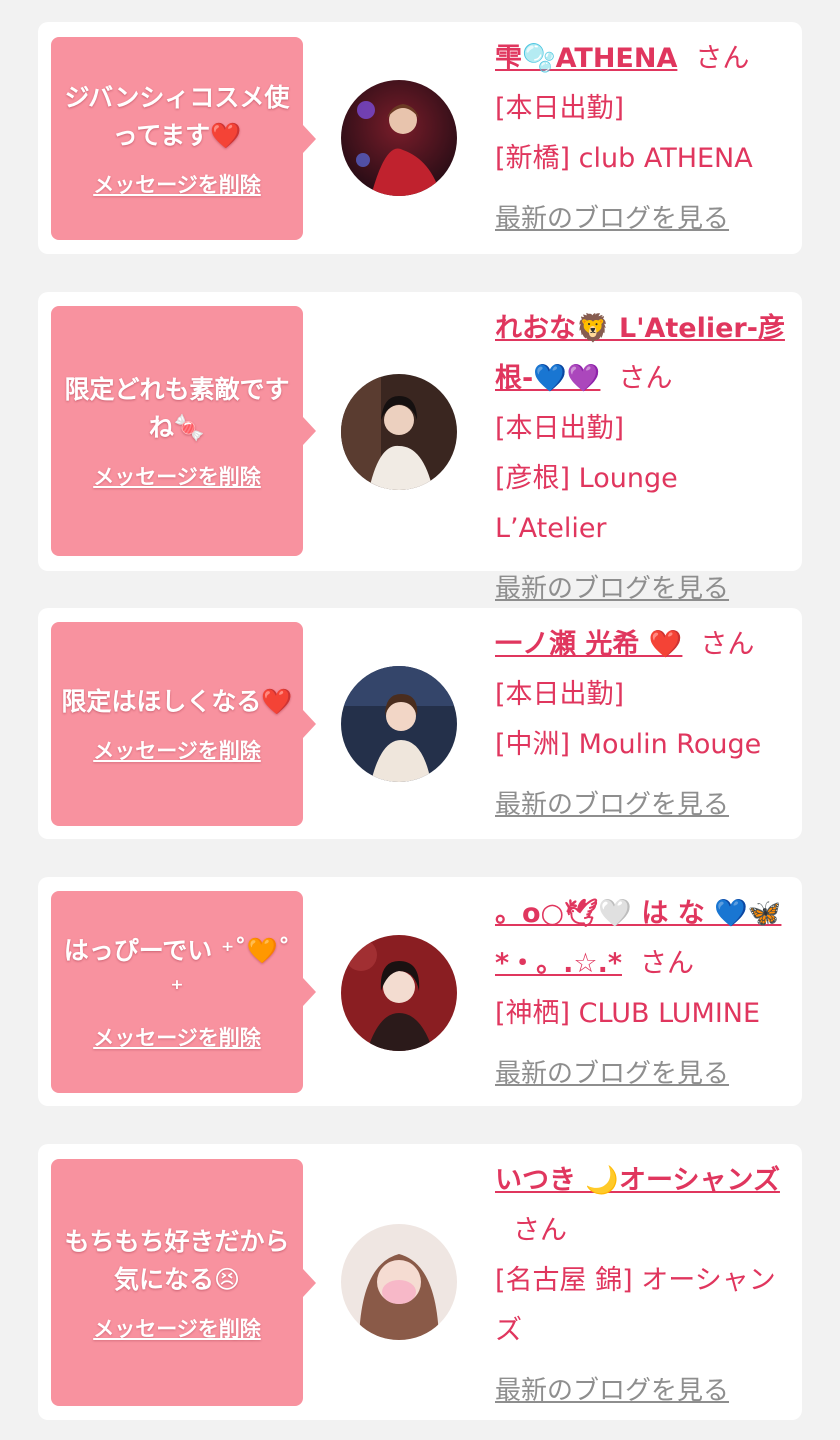 Image resolution: width=840 pixels, height=1440 pixels. Describe the element at coordinates (177, 701) in the screenshot. I see `message-text: 限定はほしくなる❤️` at that location.